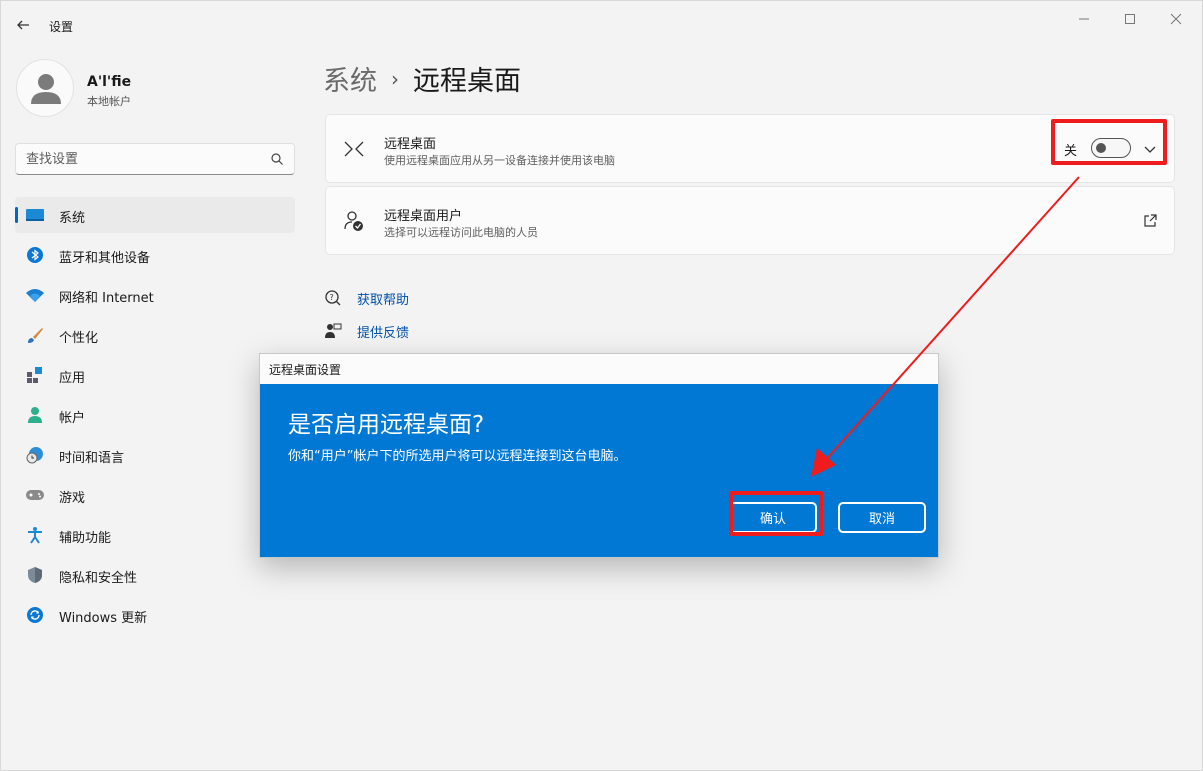  What do you see at coordinates (136, 159) in the screenshot?
I see `search-input` at bounding box center [136, 159].